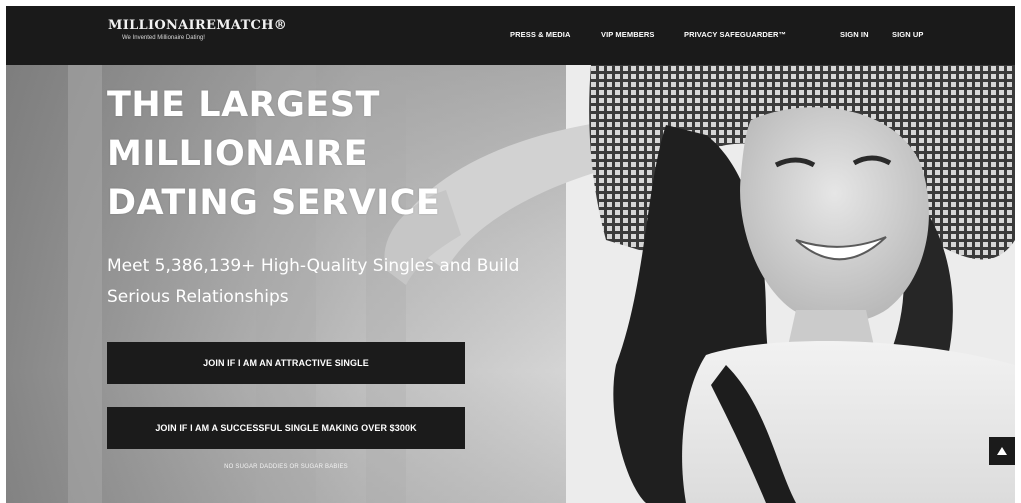 The height and width of the screenshot is (503, 1021). What do you see at coordinates (627, 34) in the screenshot?
I see `nav-vip-members: VIP MEMBERS` at bounding box center [627, 34].